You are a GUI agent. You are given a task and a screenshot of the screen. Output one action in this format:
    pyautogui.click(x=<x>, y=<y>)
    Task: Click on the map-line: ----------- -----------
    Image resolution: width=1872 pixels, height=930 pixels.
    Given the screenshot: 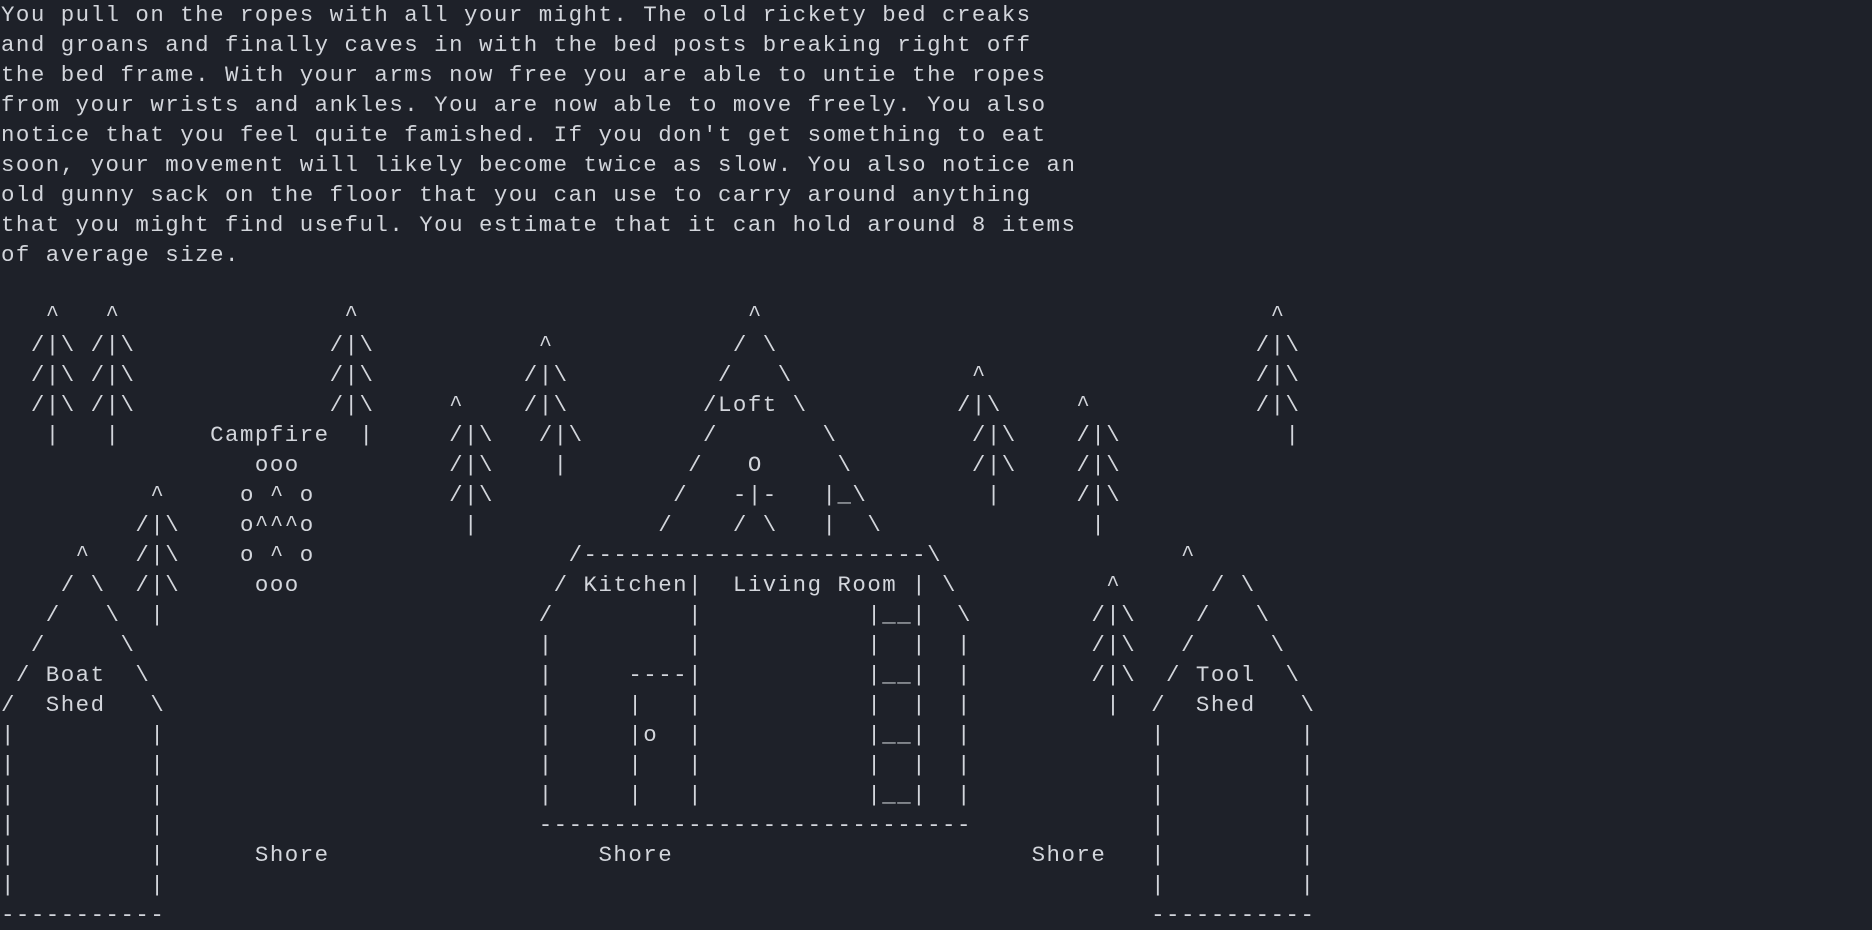 What is the action you would take?
    pyautogui.click(x=658, y=915)
    